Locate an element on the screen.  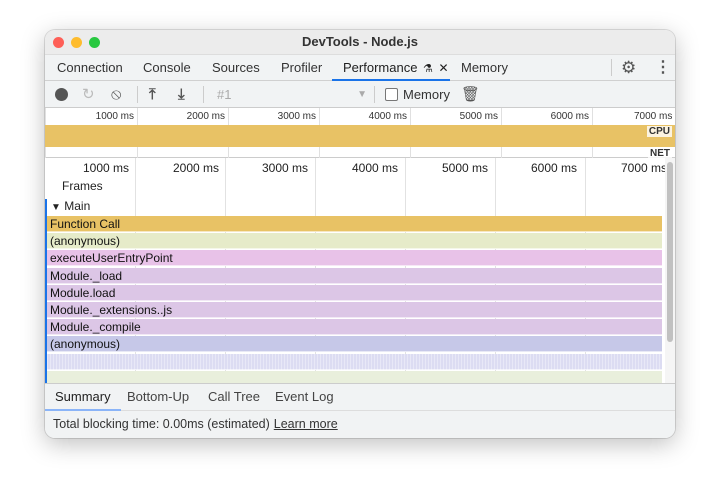
close-tab-icon: ✕ is located at coordinates (444, 68).